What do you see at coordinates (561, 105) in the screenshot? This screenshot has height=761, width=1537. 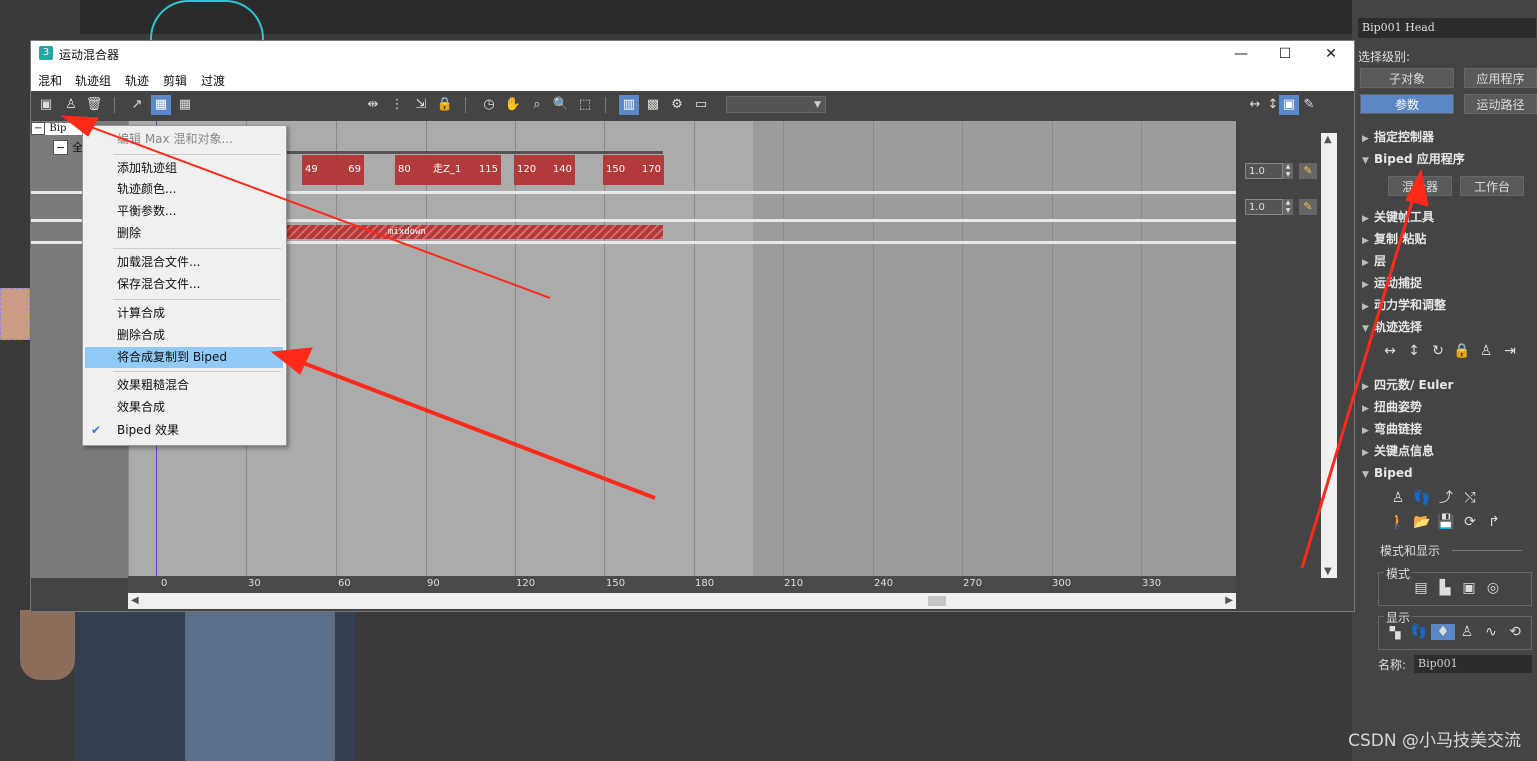 I see `zoom-icon: 🔍` at bounding box center [561, 105].